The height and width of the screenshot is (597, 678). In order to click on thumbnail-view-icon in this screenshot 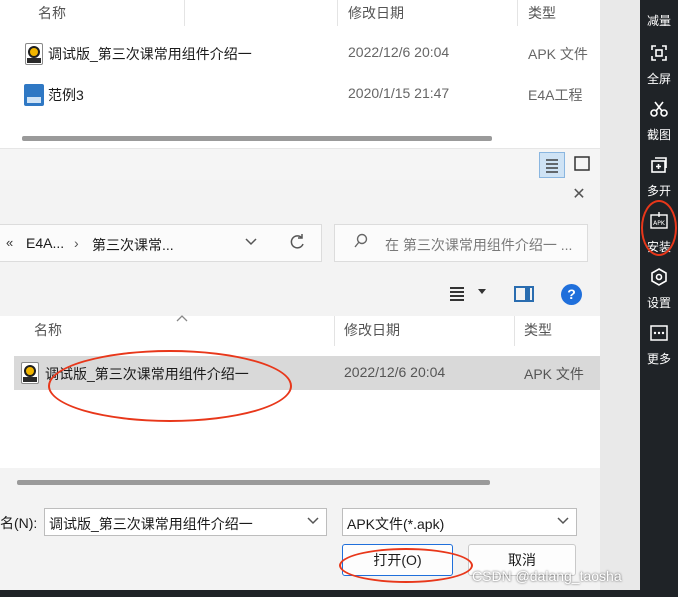, I will do `click(582, 163)`.